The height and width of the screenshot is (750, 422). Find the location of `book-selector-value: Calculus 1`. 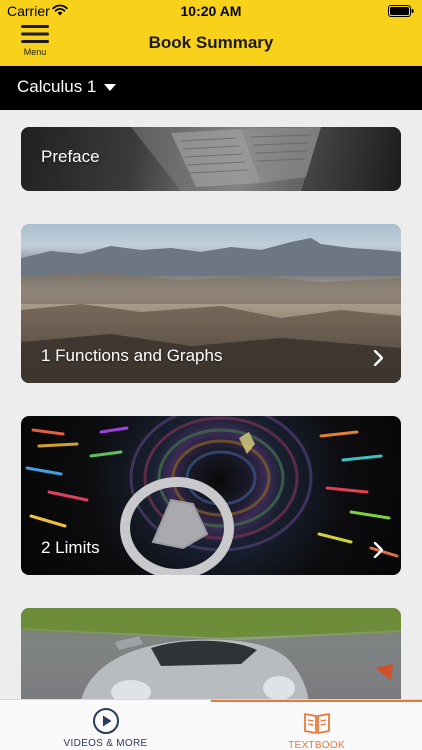

book-selector-value: Calculus 1 is located at coordinates (57, 86).